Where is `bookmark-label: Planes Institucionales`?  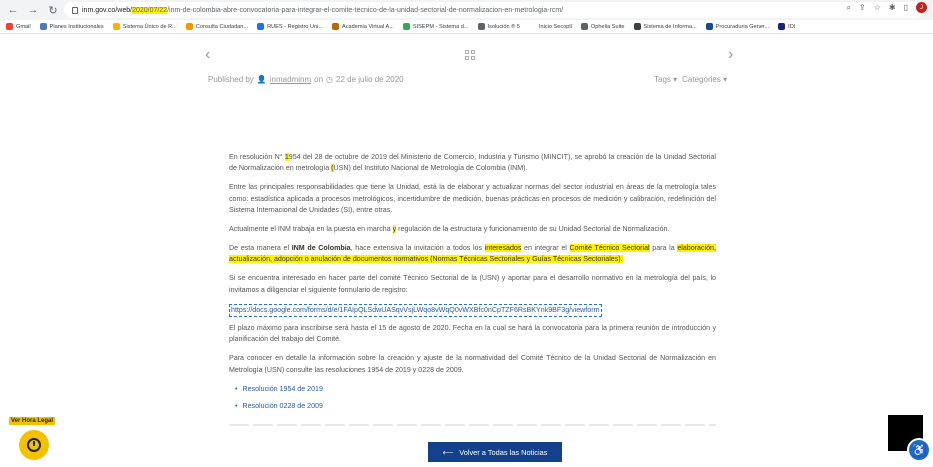
bookmark-label: Planes Institucionales is located at coordinates (76, 26).